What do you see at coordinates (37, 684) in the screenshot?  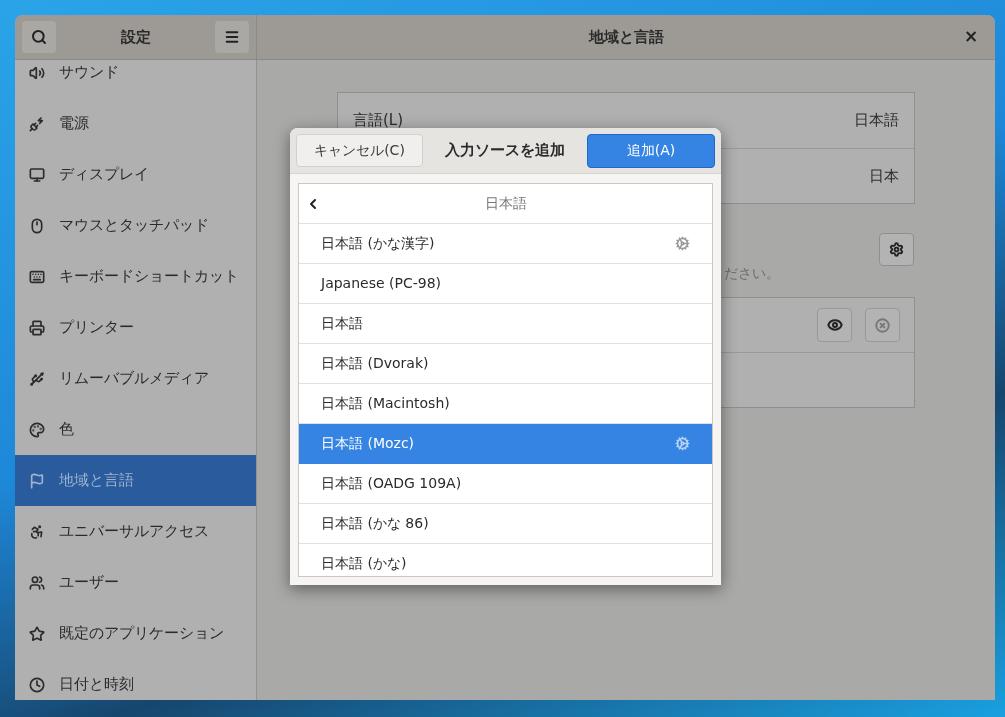 I see `clock-icon` at bounding box center [37, 684].